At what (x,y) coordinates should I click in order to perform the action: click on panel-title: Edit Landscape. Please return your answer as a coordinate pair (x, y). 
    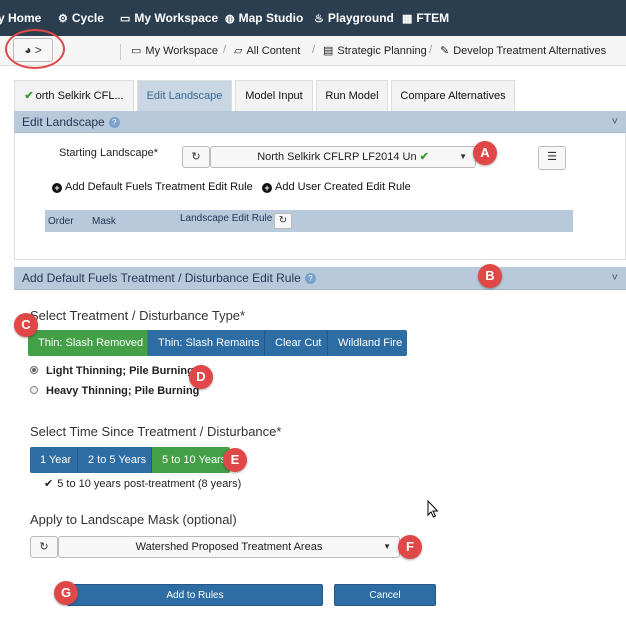
    Looking at the image, I should click on (63, 122).